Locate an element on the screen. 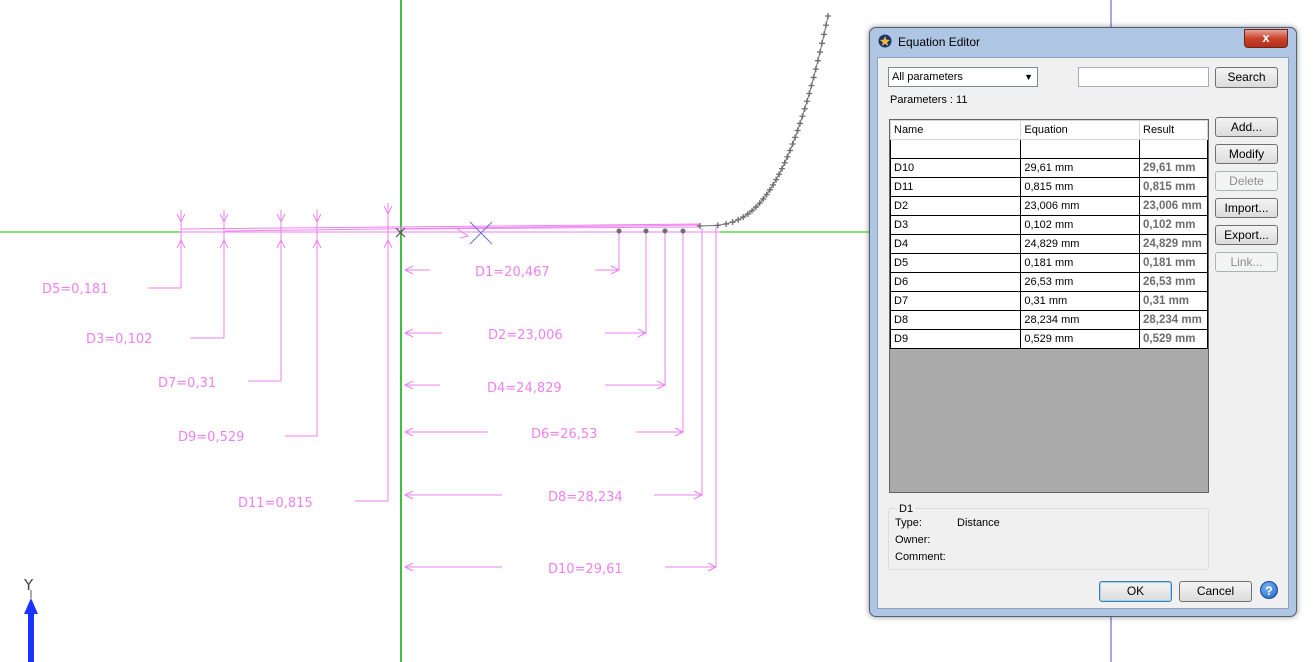 Image resolution: width=1316 pixels, height=662 pixels. parameter-details: D1 Type: Distance Owner: Comment: is located at coordinates (1048, 536).